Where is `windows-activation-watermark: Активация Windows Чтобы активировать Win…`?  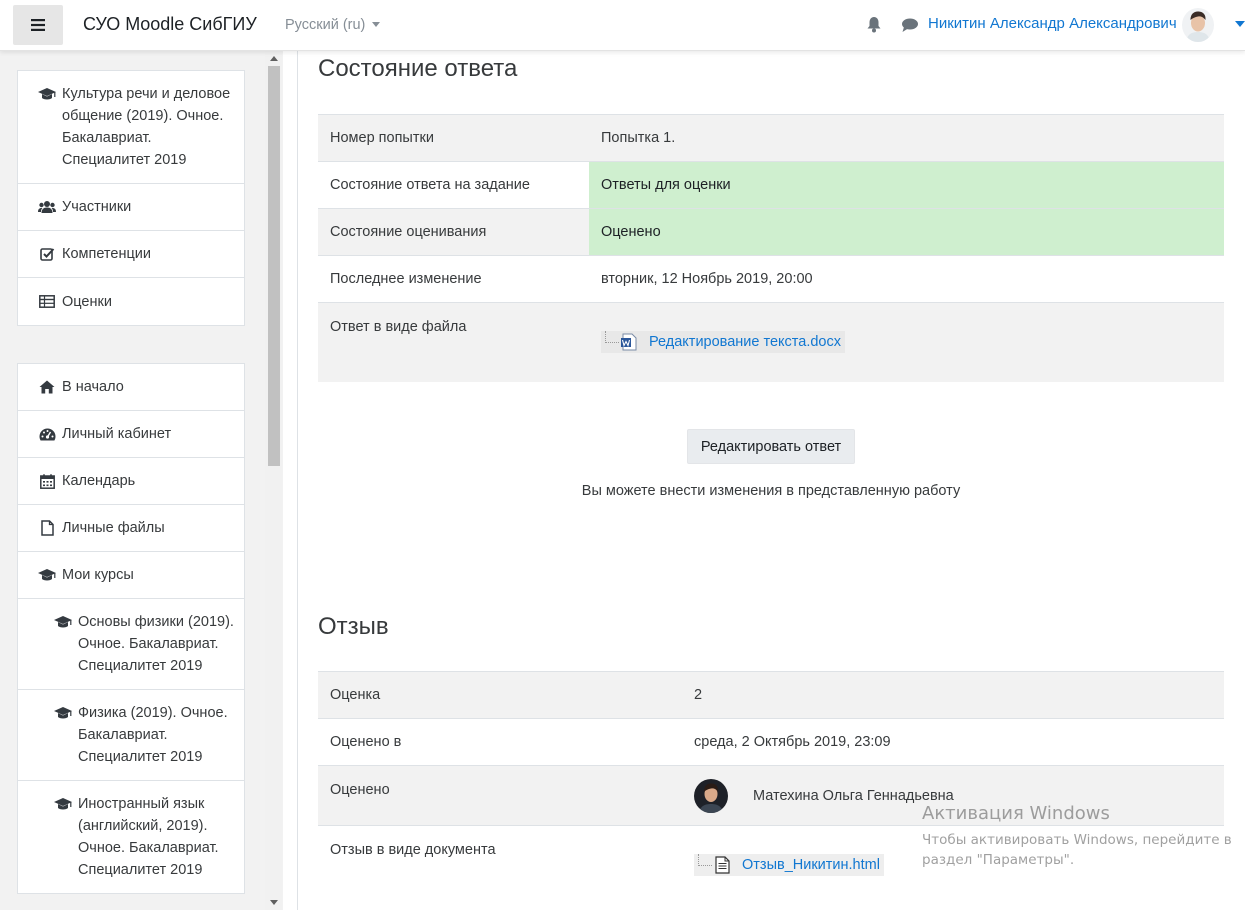
windows-activation-watermark: Активация Windows Чтобы активировать Win… is located at coordinates (1077, 836).